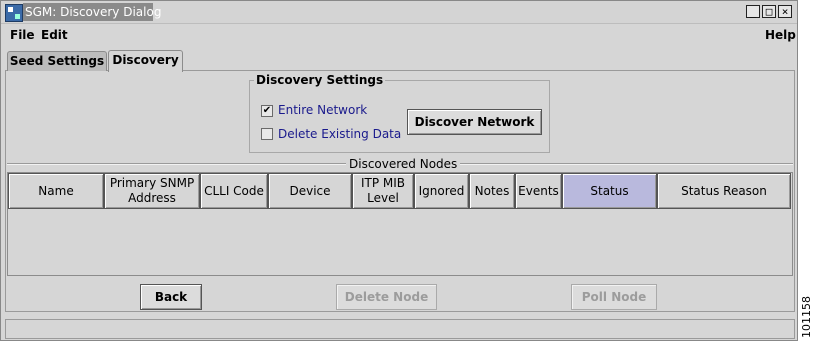 This screenshot has height=341, width=815. What do you see at coordinates (339, 134) in the screenshot?
I see `delete-existing-data-label: Delete Existing Data` at bounding box center [339, 134].